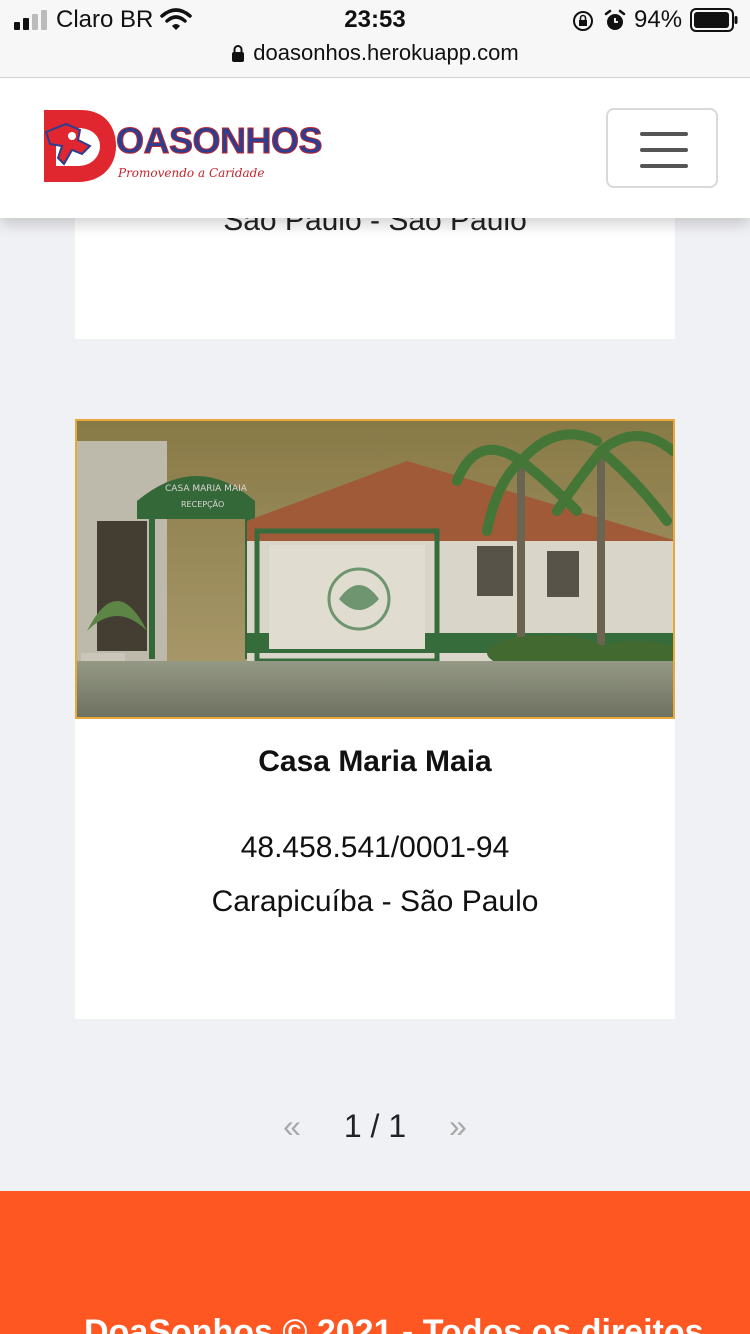 This screenshot has width=750, height=1334. I want to click on hamburger-menu-icon, so click(664, 134).